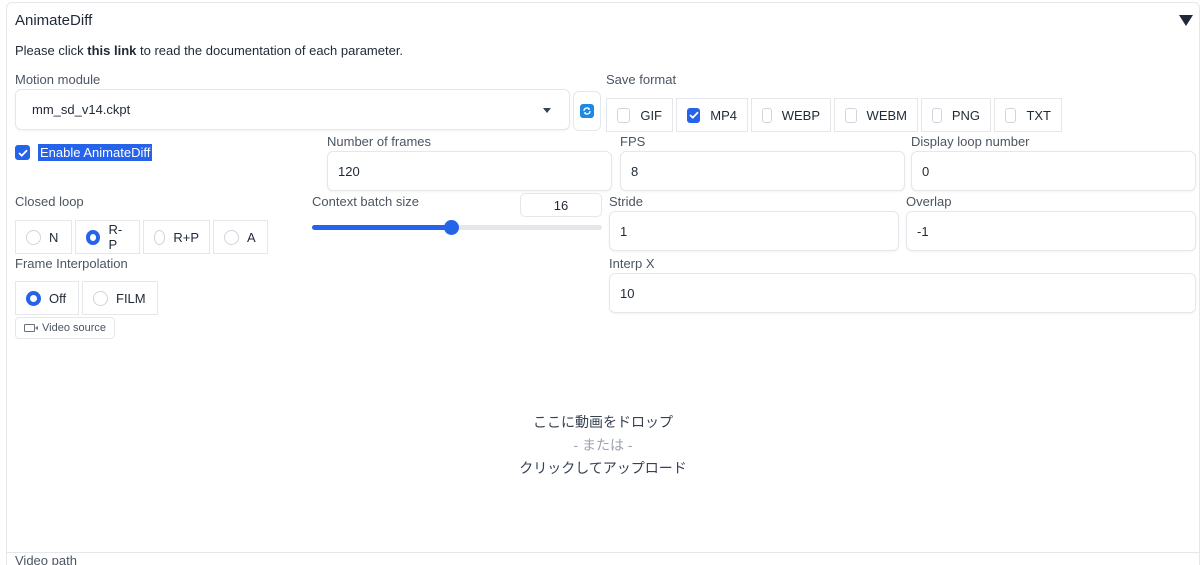 The image size is (1200, 565). I want to click on save-format-gif: GIF, so click(639, 115).